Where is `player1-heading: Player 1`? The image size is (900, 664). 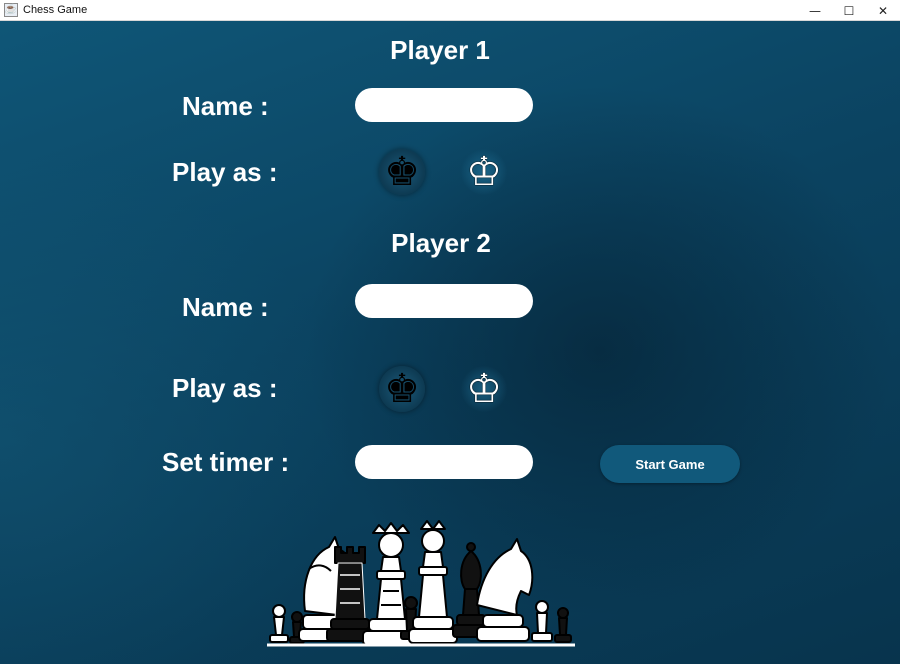 player1-heading: Player 1 is located at coordinates (440, 50).